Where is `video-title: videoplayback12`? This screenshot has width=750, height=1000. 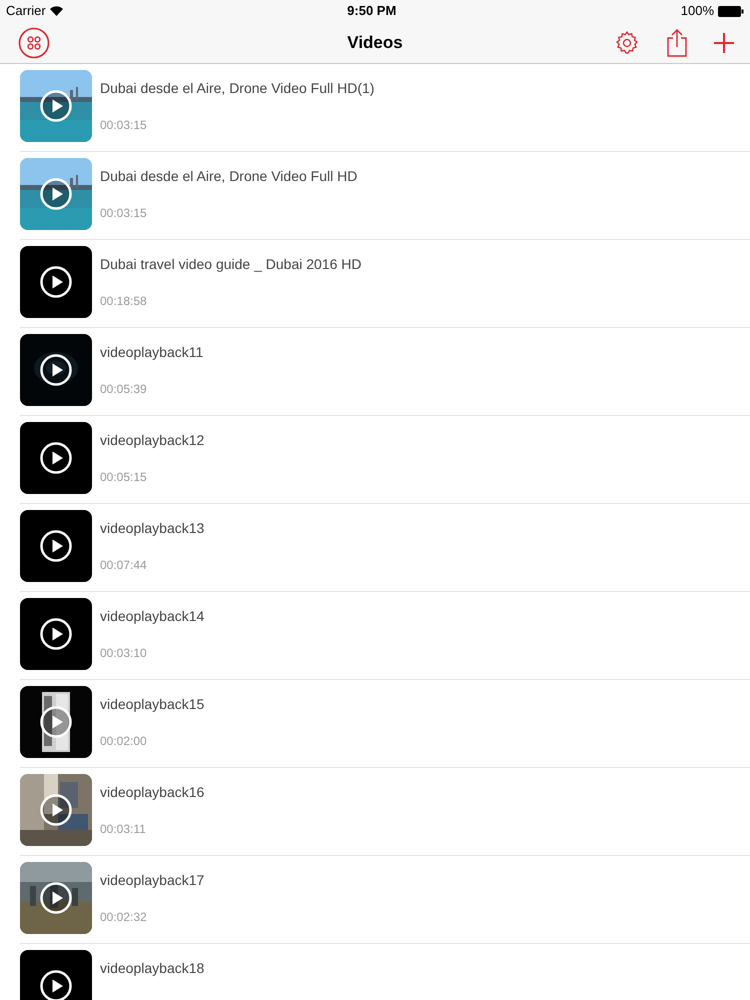 video-title: videoplayback12 is located at coordinates (152, 440).